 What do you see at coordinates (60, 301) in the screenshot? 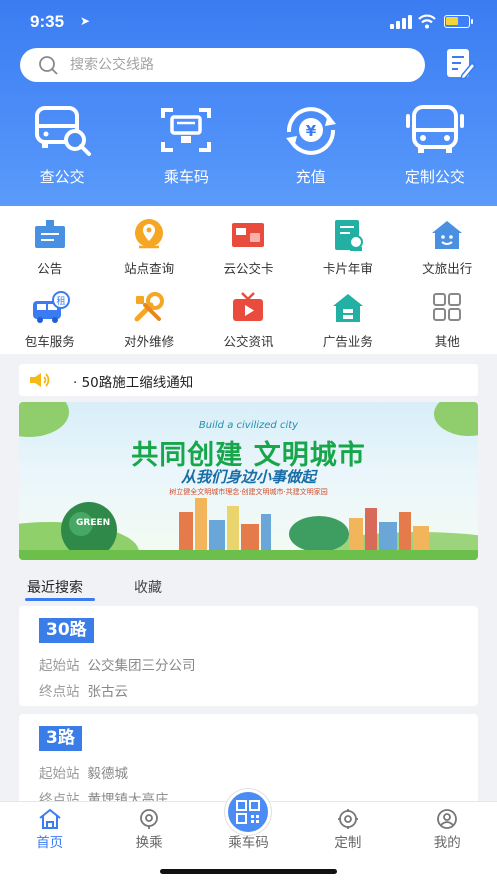
I see `svg-text: 租` at bounding box center [60, 301].